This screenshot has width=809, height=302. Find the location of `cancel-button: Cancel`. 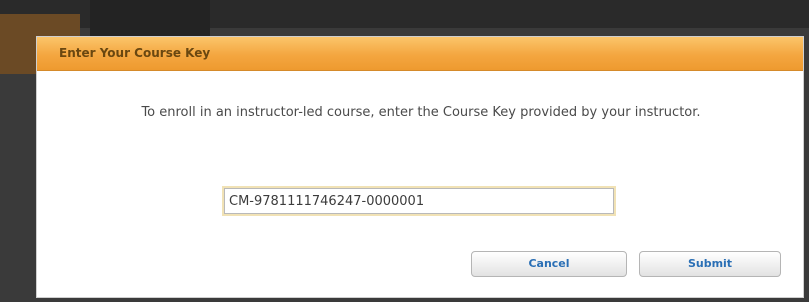

cancel-button: Cancel is located at coordinates (549, 264).